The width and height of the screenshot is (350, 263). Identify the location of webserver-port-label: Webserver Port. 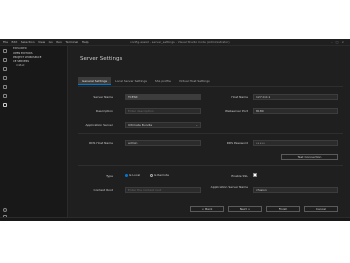
(236, 111).